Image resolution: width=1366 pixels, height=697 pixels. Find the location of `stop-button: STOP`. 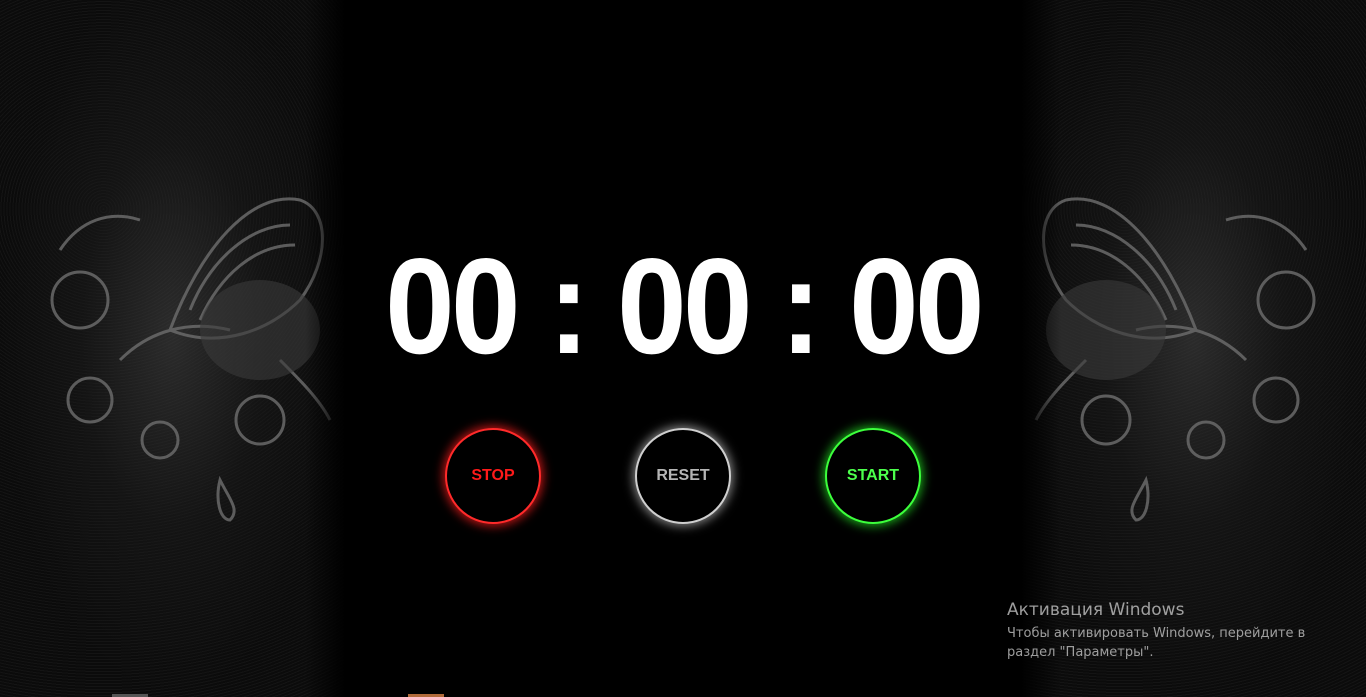

stop-button: STOP is located at coordinates (493, 476).